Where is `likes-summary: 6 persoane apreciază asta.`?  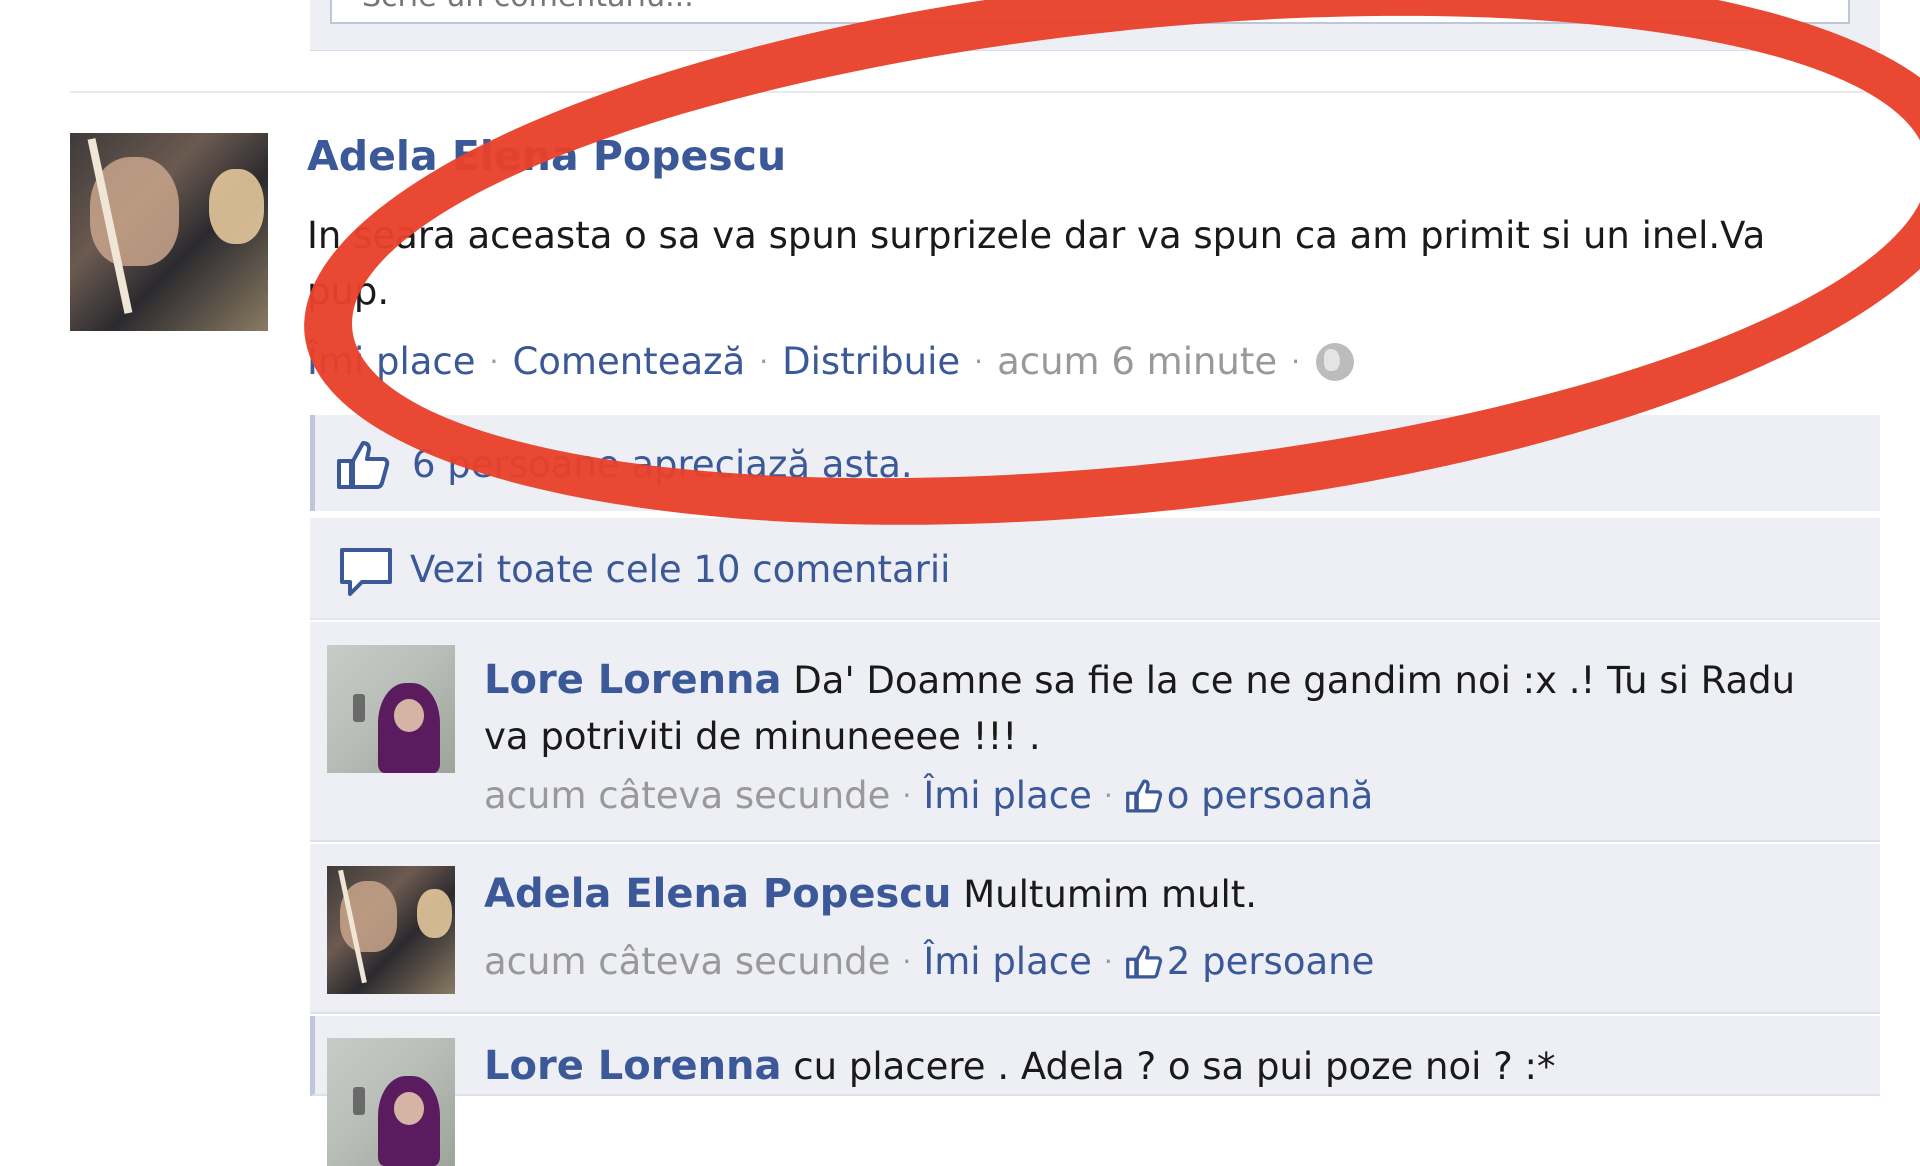
likes-summary: 6 persoane apreciază asta. is located at coordinates (1095, 463).